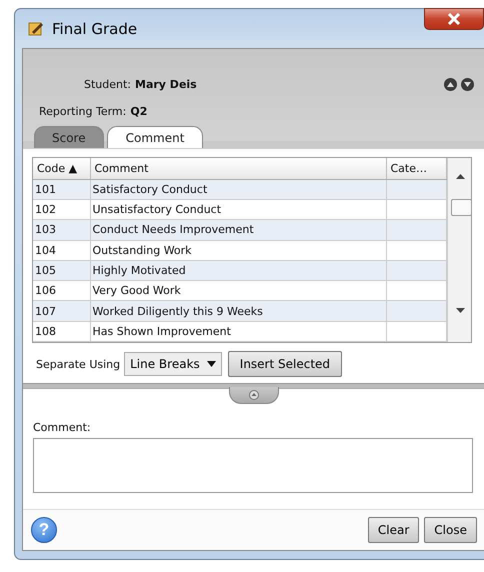 The image size is (484, 572). I want to click on dialog-button: Clear, so click(394, 530).